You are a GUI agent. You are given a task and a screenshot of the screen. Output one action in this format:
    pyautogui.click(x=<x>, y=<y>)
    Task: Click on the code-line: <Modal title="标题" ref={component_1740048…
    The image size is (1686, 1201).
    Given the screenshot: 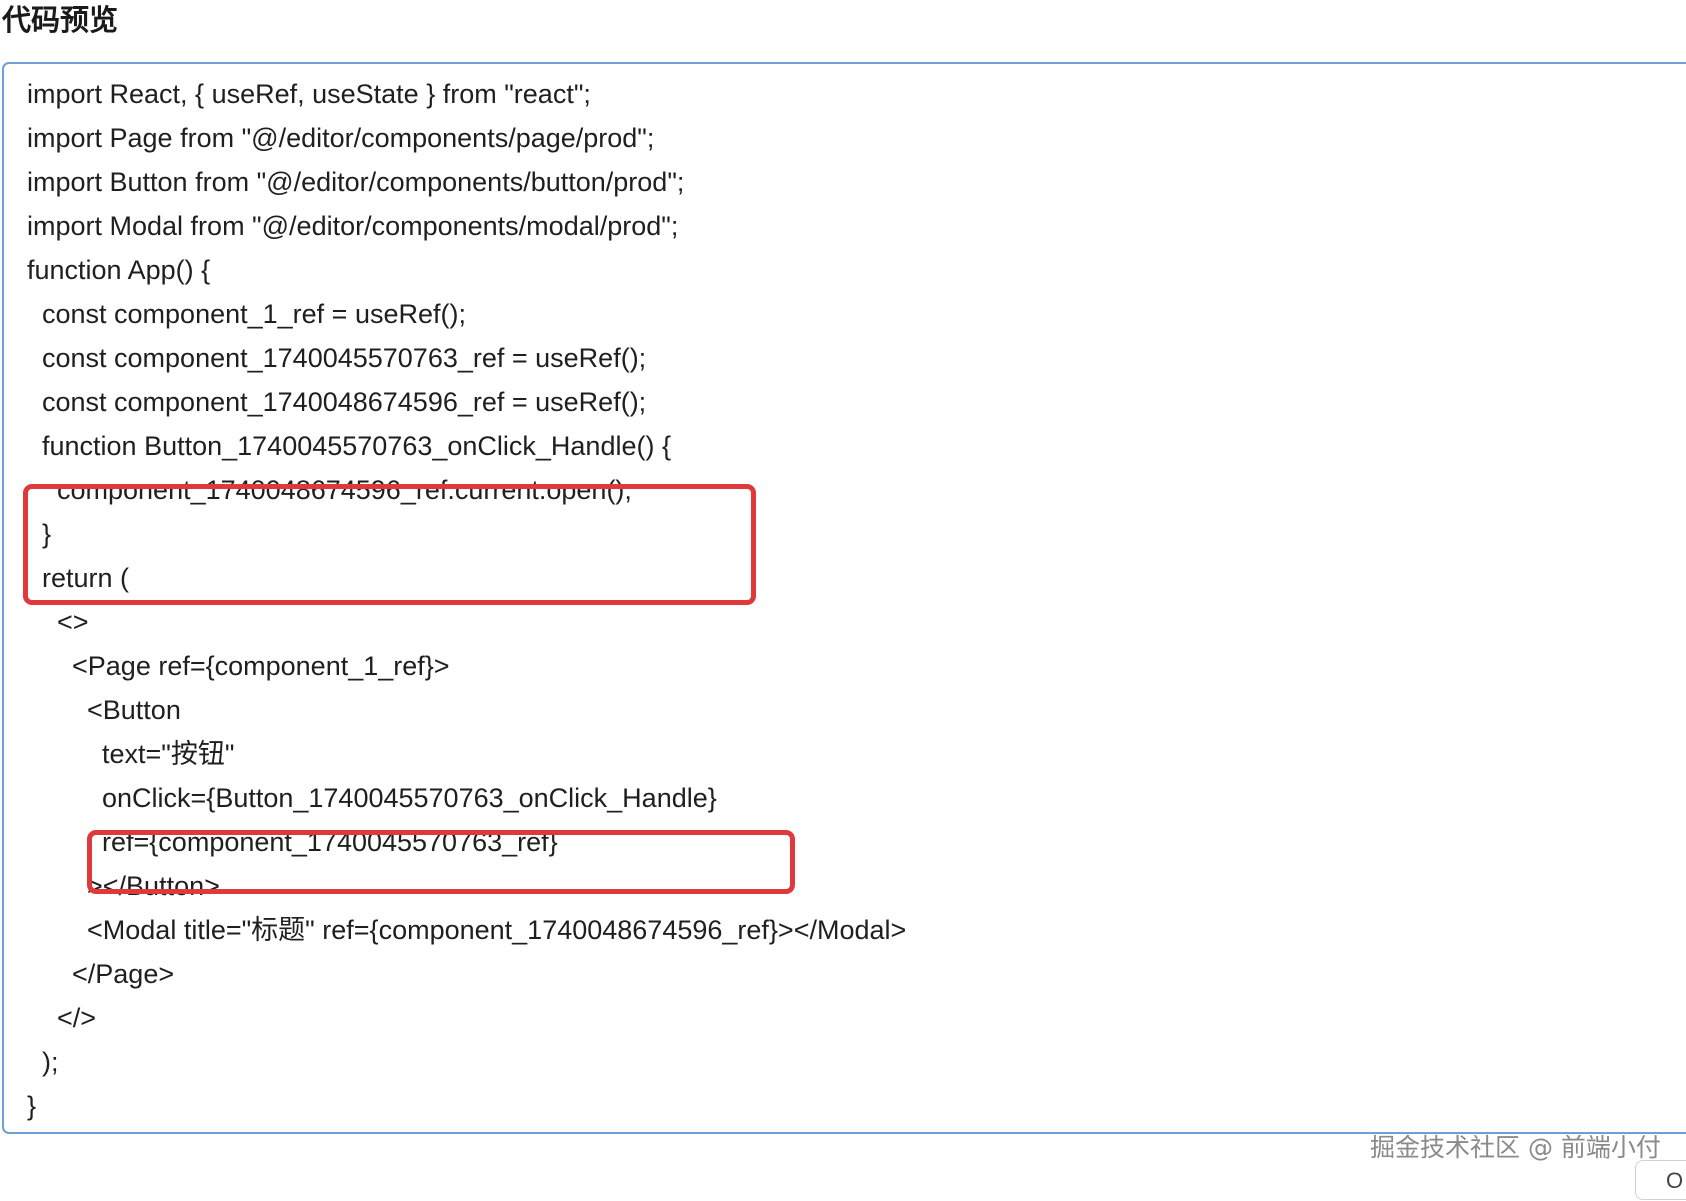 What is the action you would take?
    pyautogui.click(x=467, y=930)
    